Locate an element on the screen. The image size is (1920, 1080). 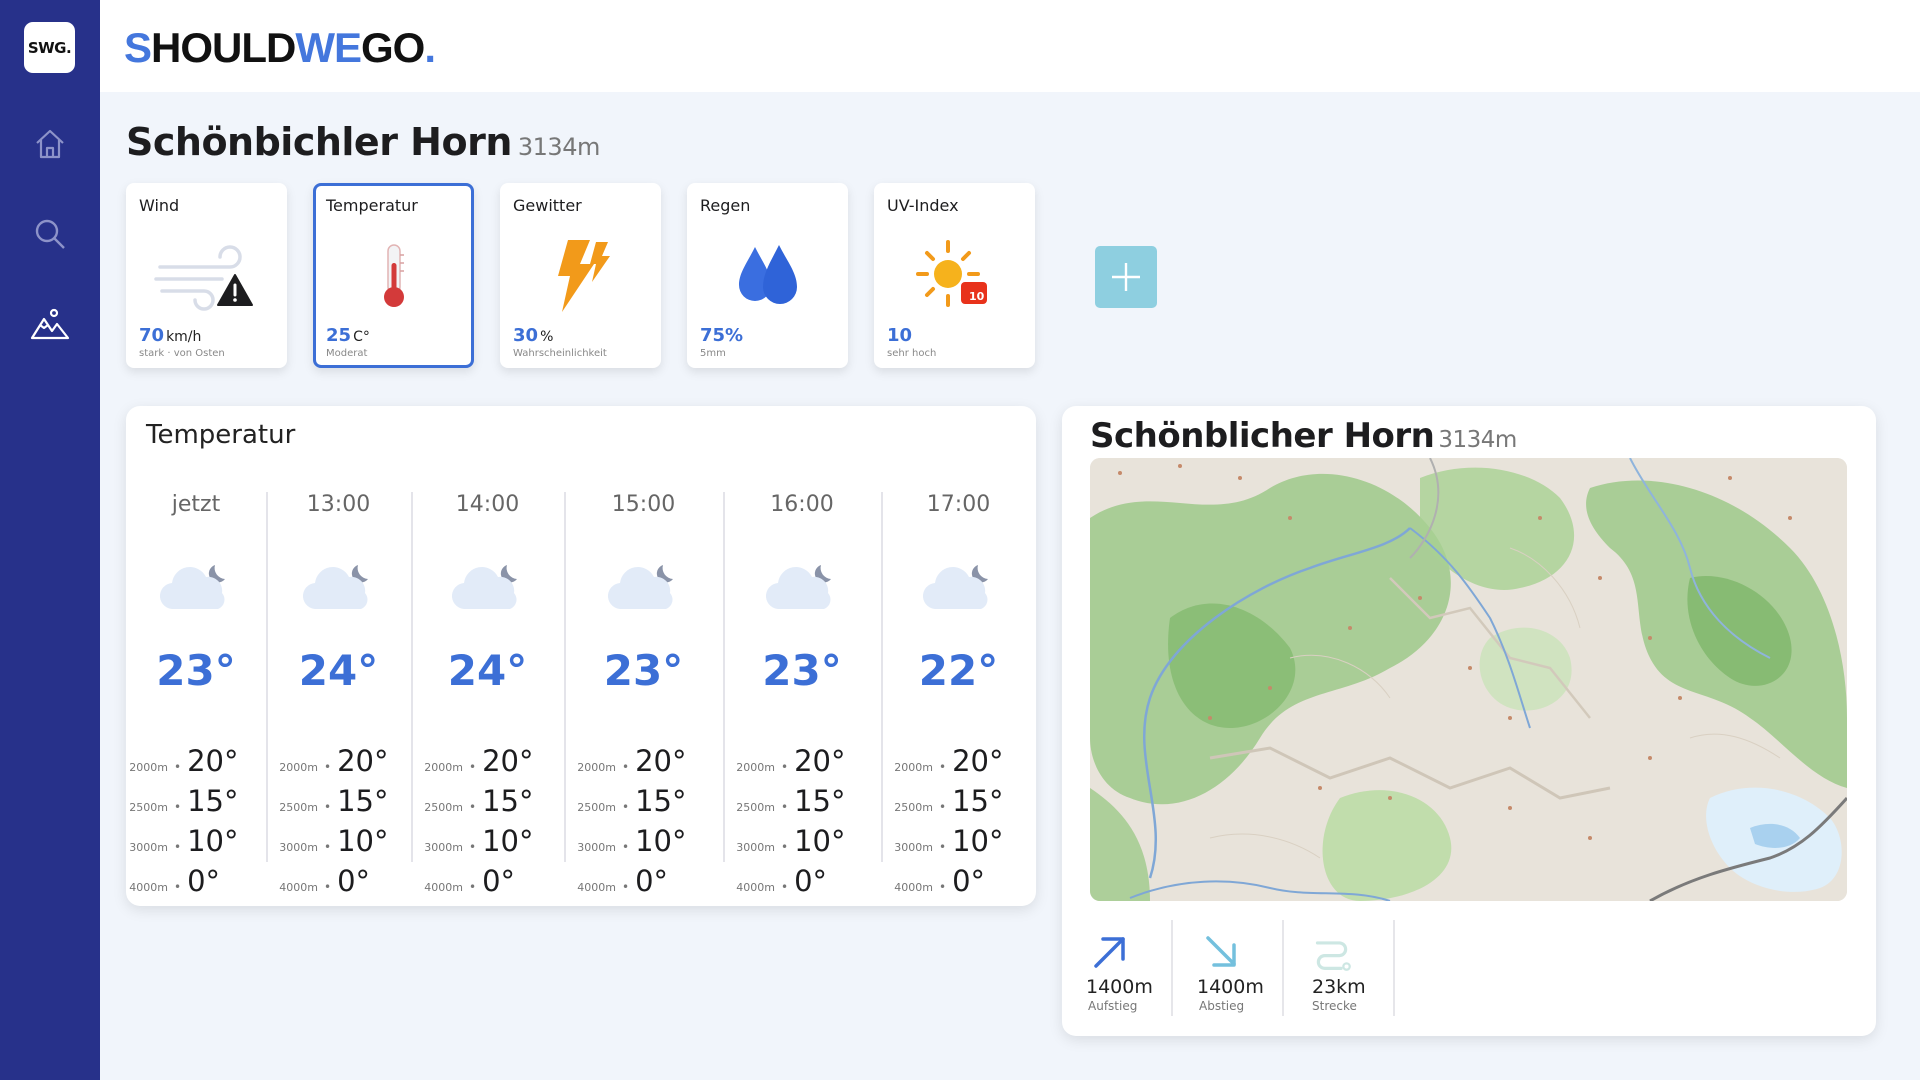
brand-logo: SHOULDWEGO. is located at coordinates (280, 48).